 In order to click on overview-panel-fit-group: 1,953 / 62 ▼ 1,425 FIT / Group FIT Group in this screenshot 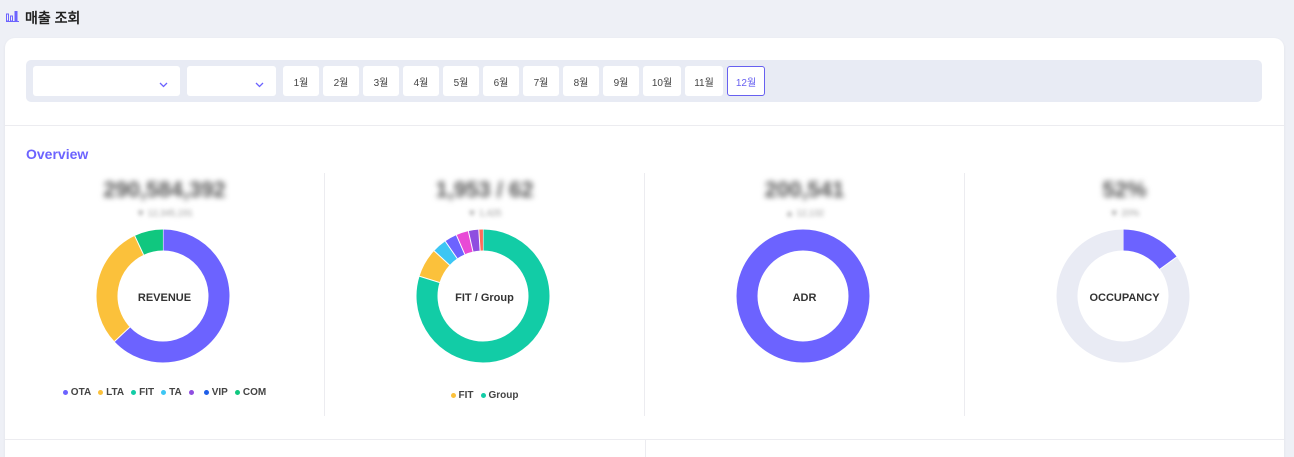, I will do `click(484, 294)`.